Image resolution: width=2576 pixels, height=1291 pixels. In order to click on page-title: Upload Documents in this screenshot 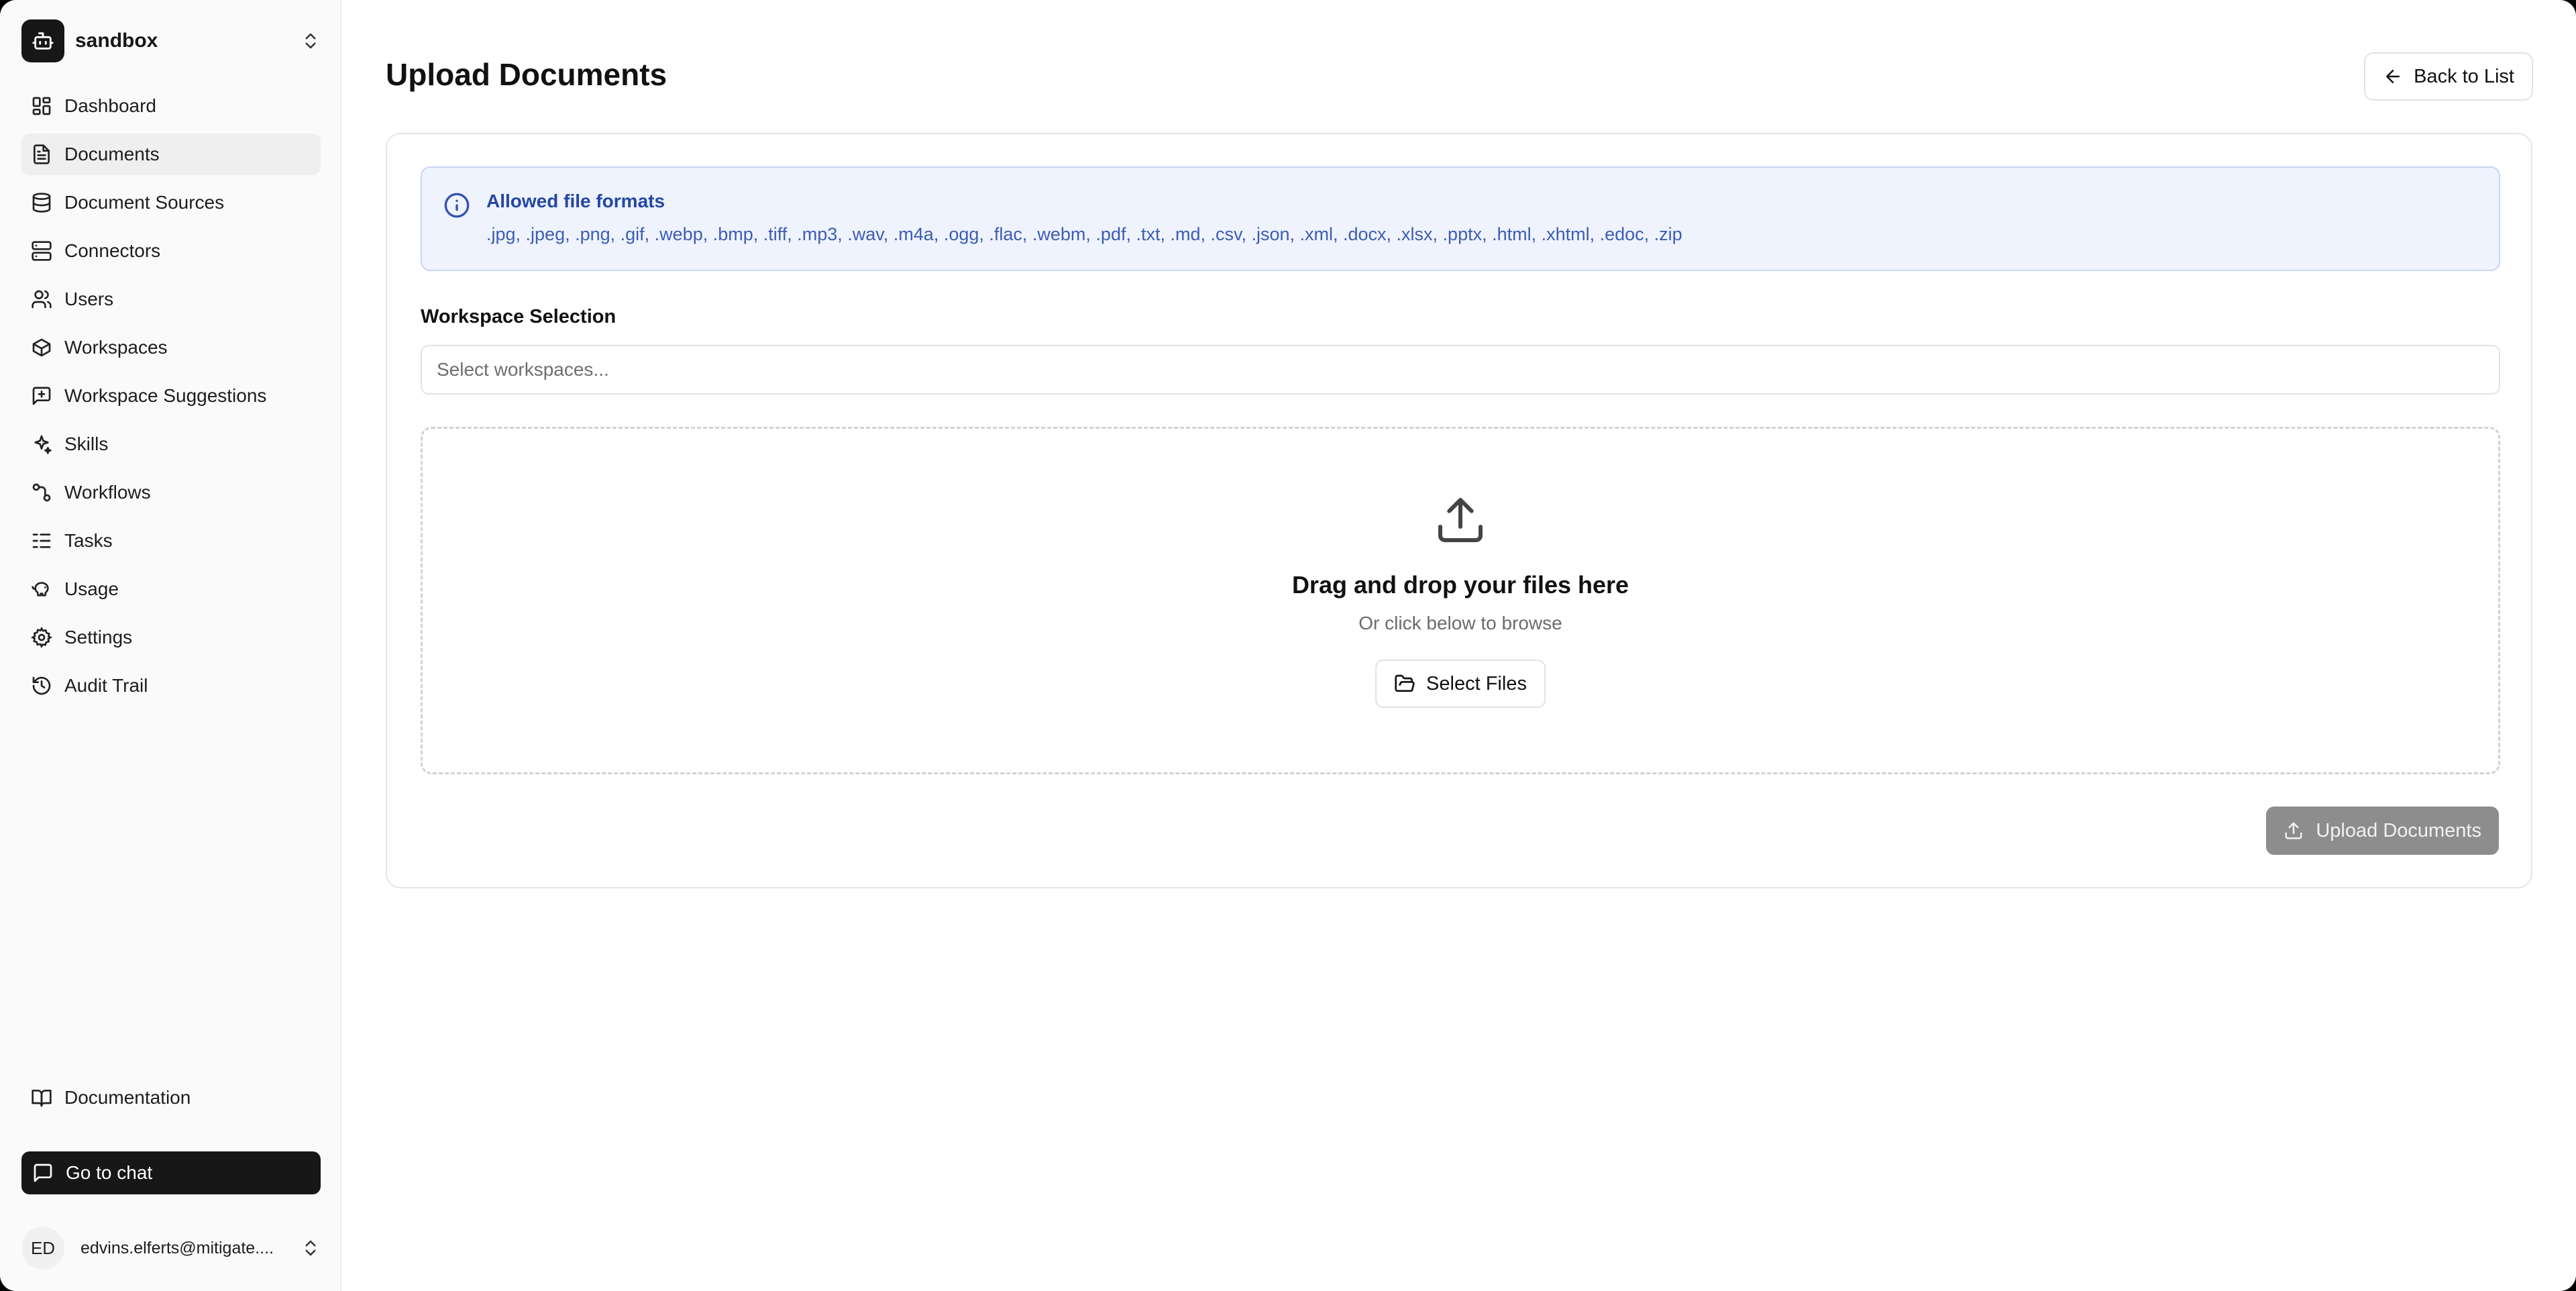, I will do `click(526, 74)`.